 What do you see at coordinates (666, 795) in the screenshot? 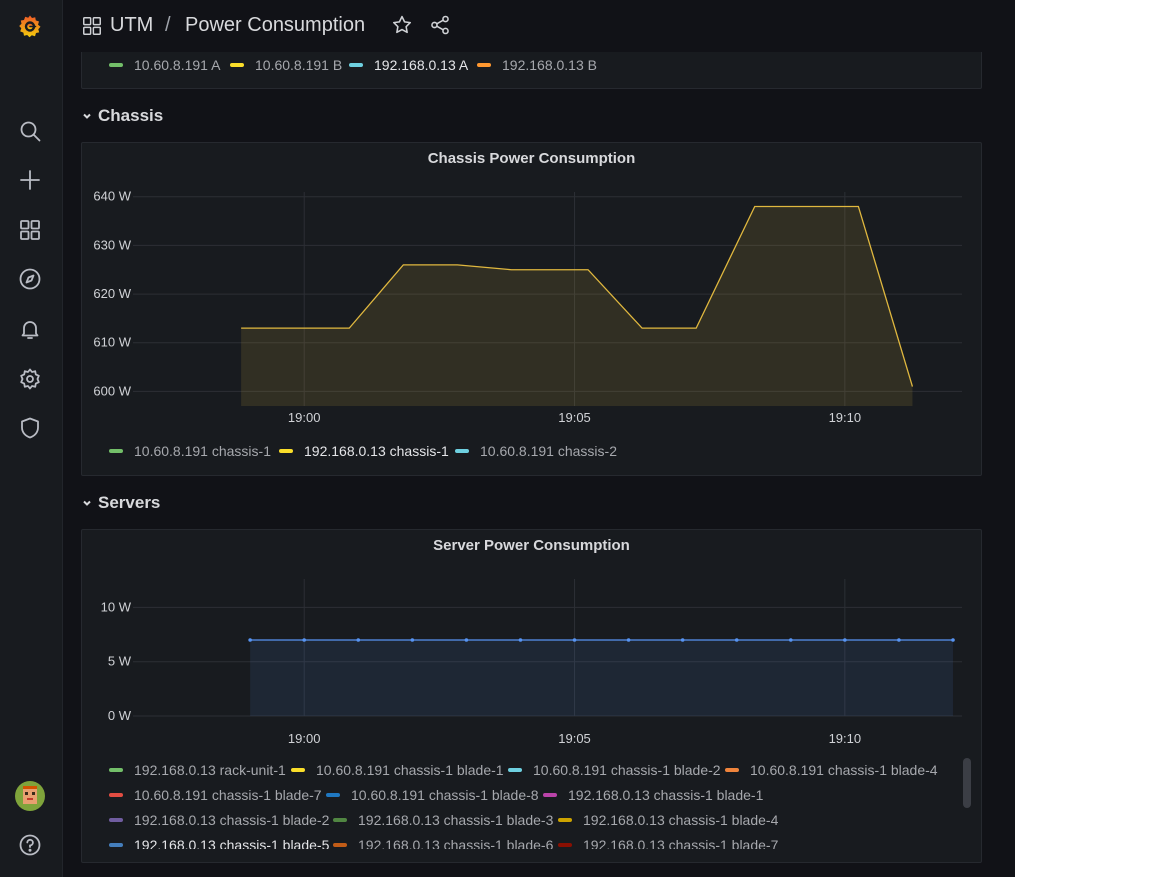
I see `legend-label: 192.168.0.13 chassis-1 blade-1` at bounding box center [666, 795].